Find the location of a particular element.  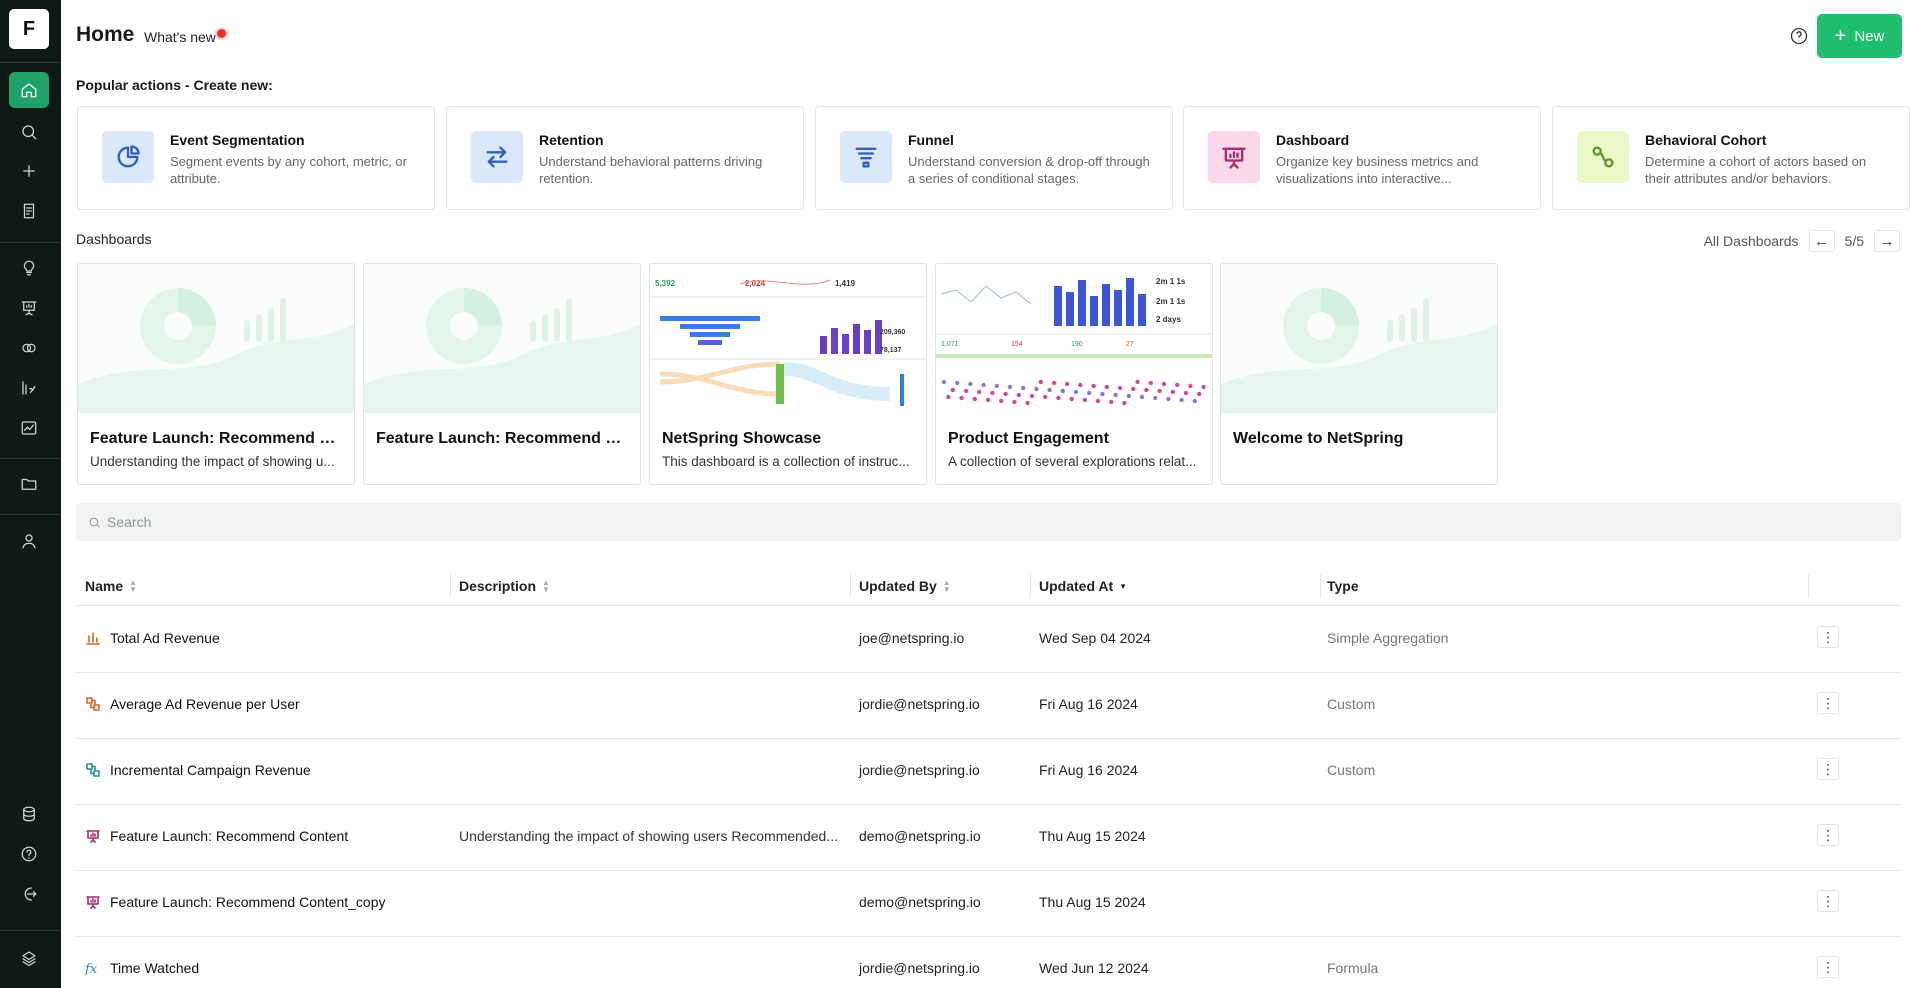

search-bar is located at coordinates (988, 522).